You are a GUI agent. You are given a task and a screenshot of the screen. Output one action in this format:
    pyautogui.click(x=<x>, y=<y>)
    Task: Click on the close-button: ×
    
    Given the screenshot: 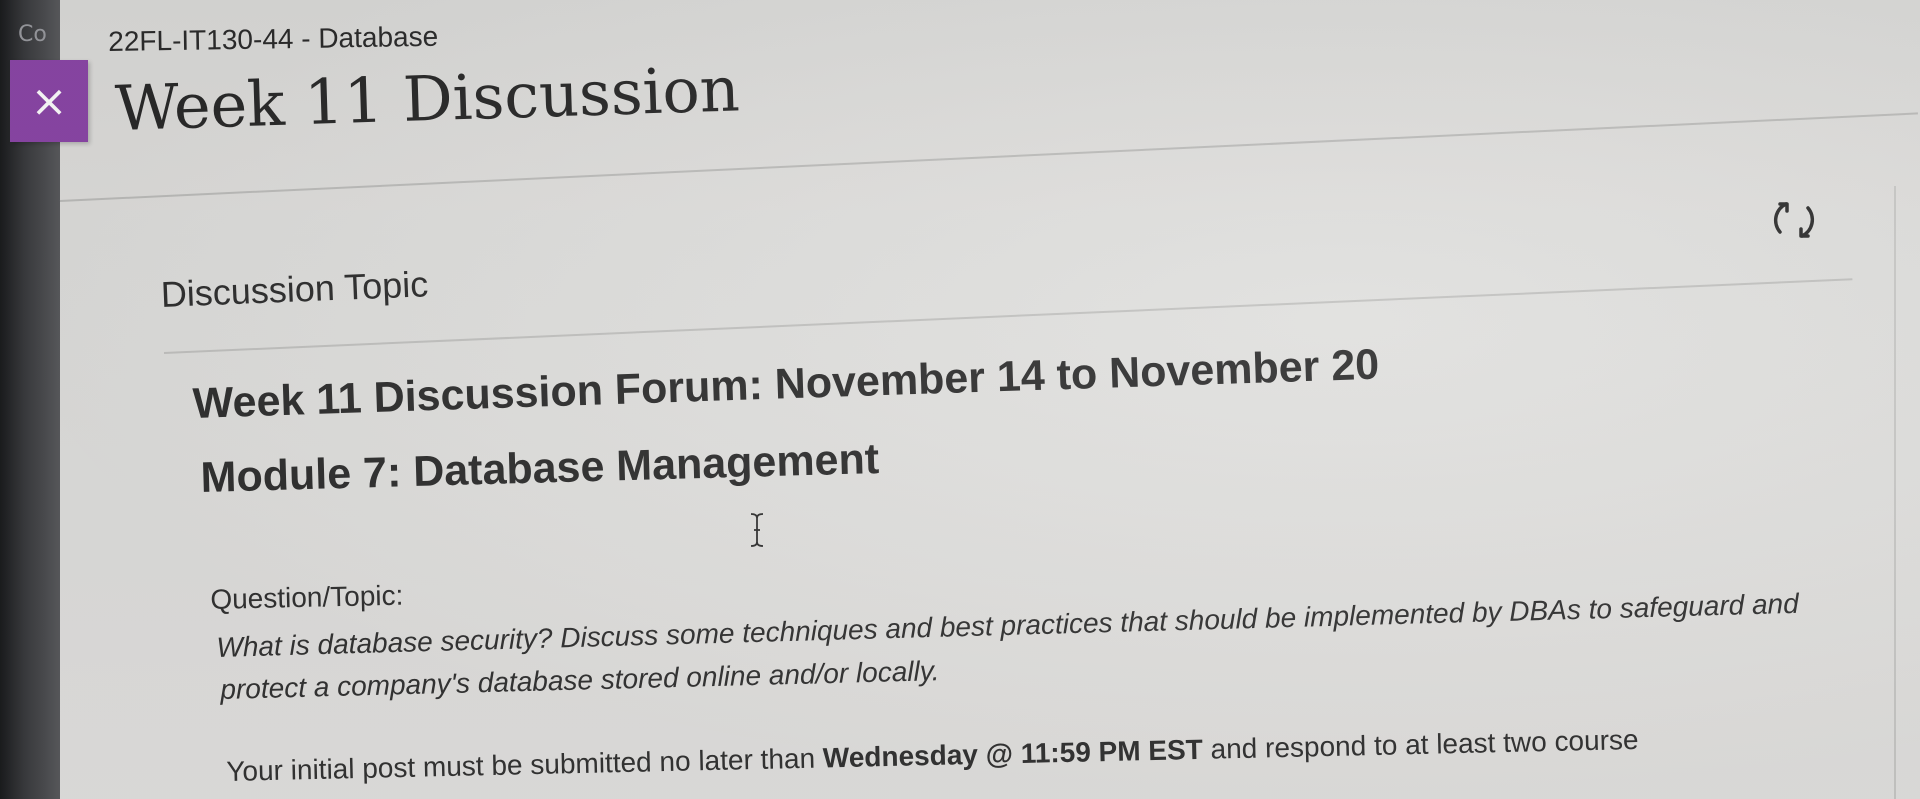 What is the action you would take?
    pyautogui.click(x=49, y=101)
    